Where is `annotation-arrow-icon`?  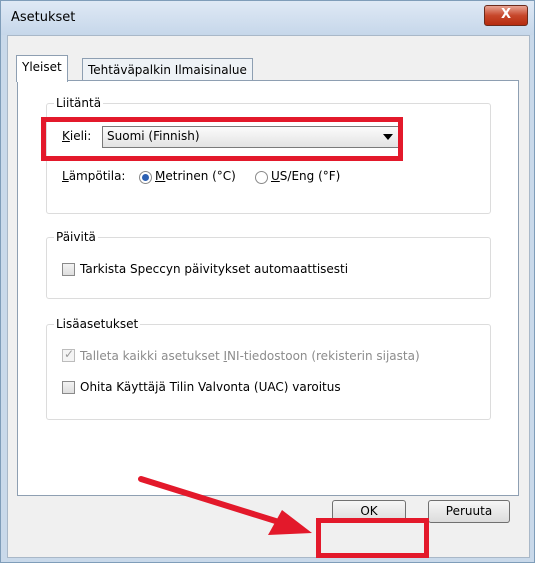 annotation-arrow-icon is located at coordinates (225, 505).